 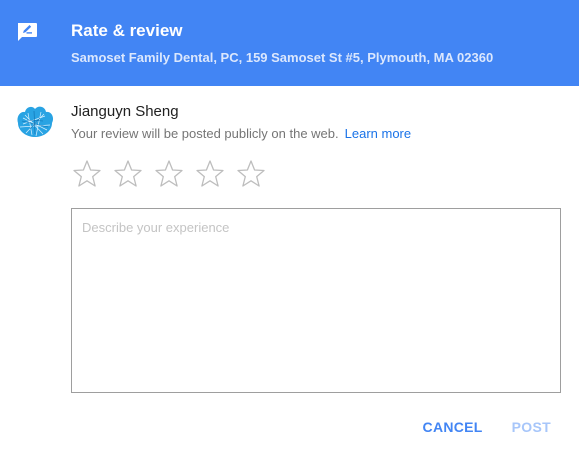 I want to click on cancel-button: CANCEL, so click(x=453, y=427).